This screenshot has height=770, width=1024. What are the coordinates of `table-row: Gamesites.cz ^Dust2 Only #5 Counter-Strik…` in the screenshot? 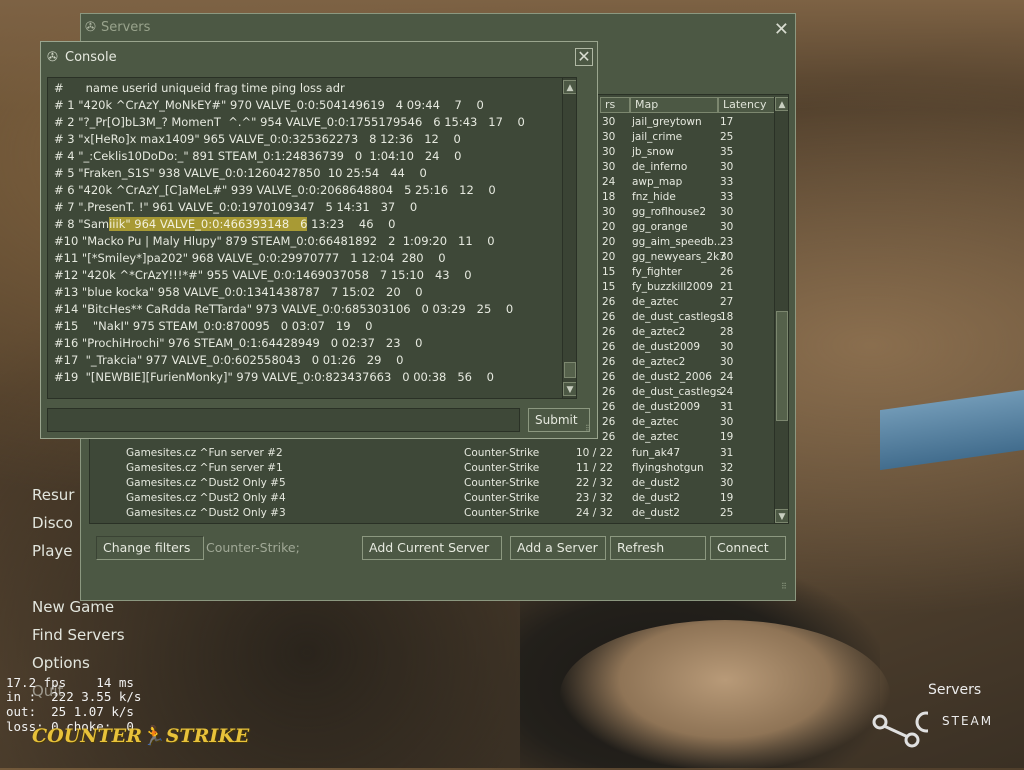 It's located at (432, 483).